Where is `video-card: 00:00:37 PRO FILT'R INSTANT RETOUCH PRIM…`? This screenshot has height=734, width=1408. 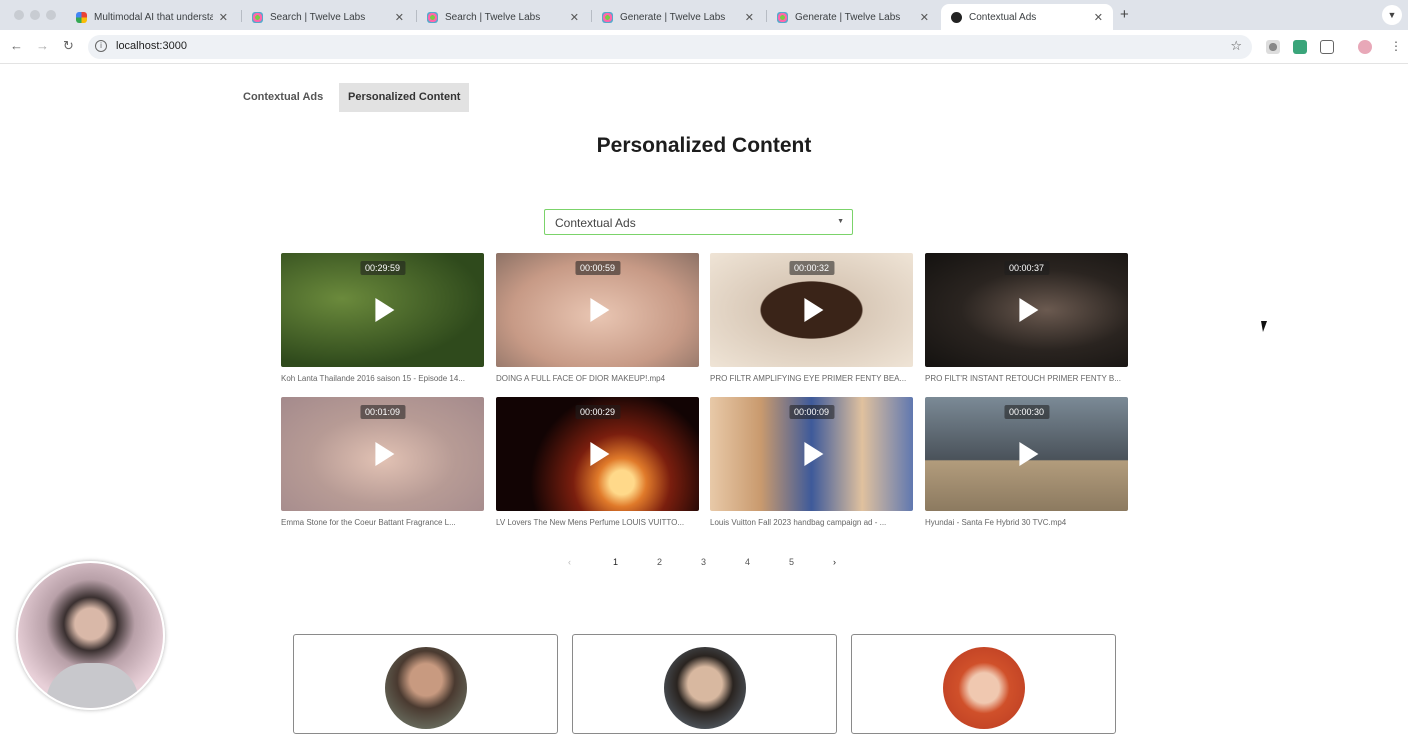 video-card: 00:00:37 PRO FILT'R INSTANT RETOUCH PRIM… is located at coordinates (1026, 318).